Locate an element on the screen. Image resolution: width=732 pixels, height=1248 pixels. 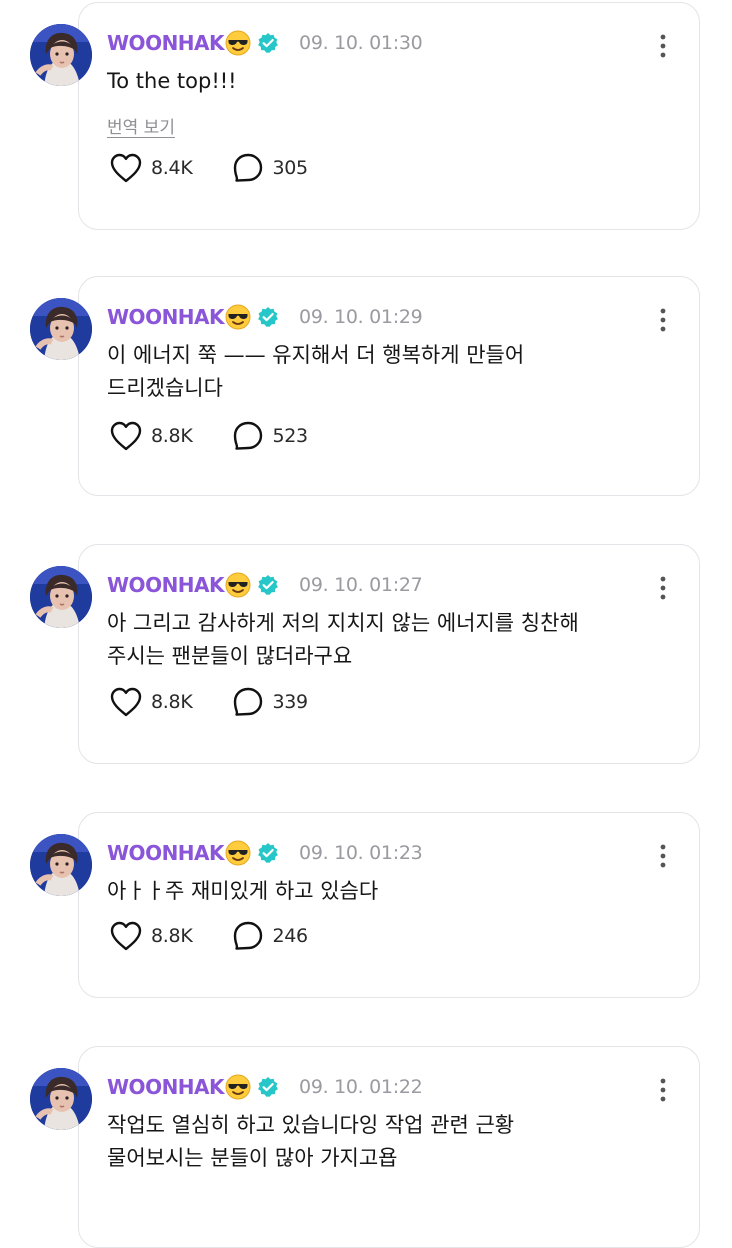
post-actions: 8.8K 246 is located at coordinates (208, 936).